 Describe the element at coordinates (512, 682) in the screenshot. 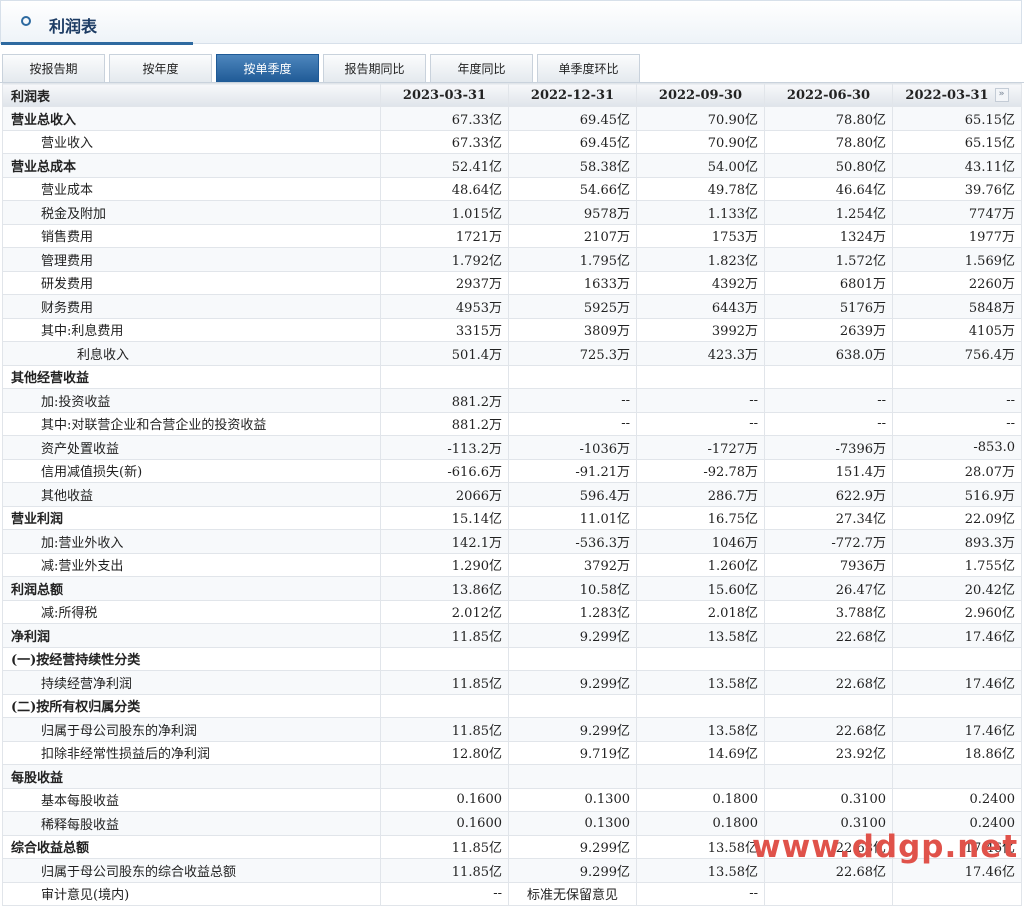

I see `table-row: 持续经营净利润 11.85亿 9.299亿 13.58亿 22.68亿 17.46亿` at that location.